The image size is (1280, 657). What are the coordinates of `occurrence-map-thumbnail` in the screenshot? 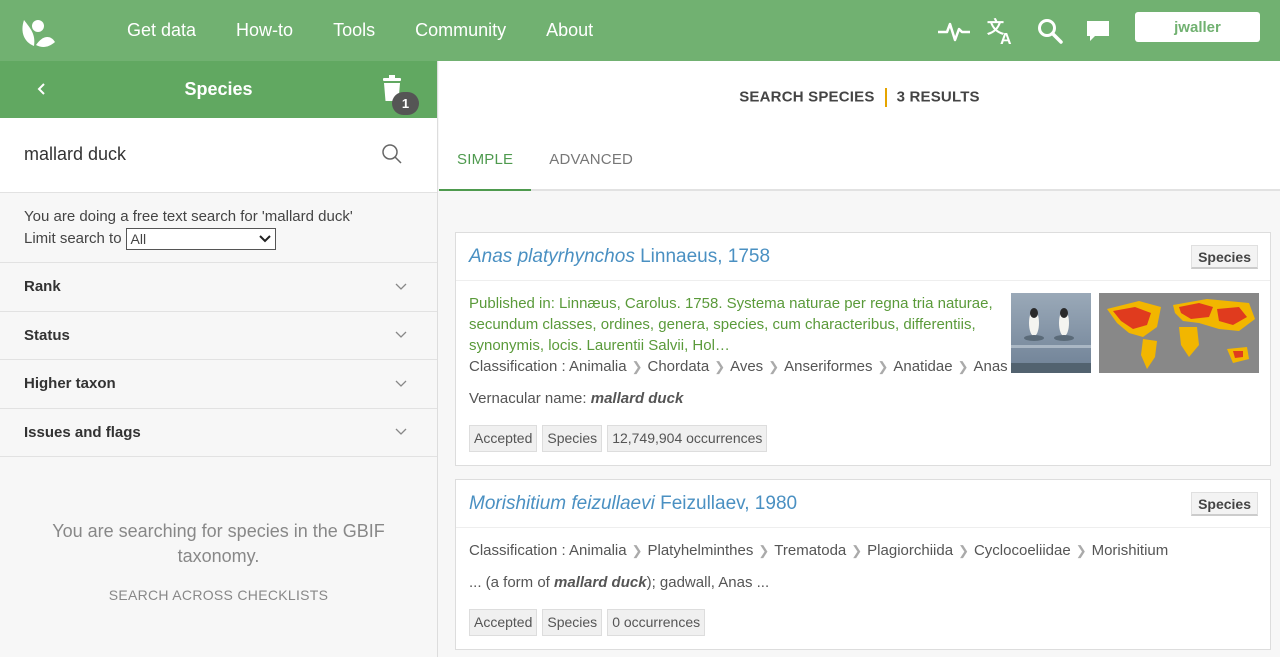 It's located at (1179, 333).